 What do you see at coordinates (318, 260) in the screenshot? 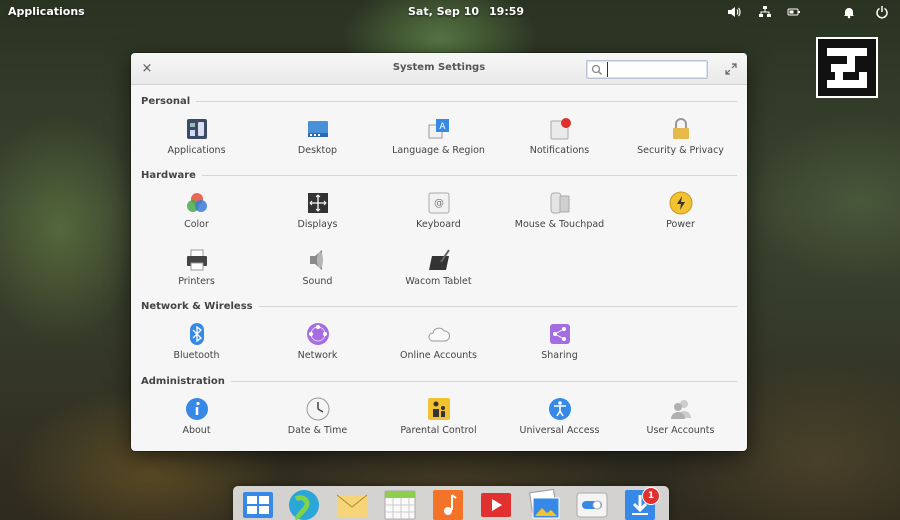
I see `speaker-icon` at bounding box center [318, 260].